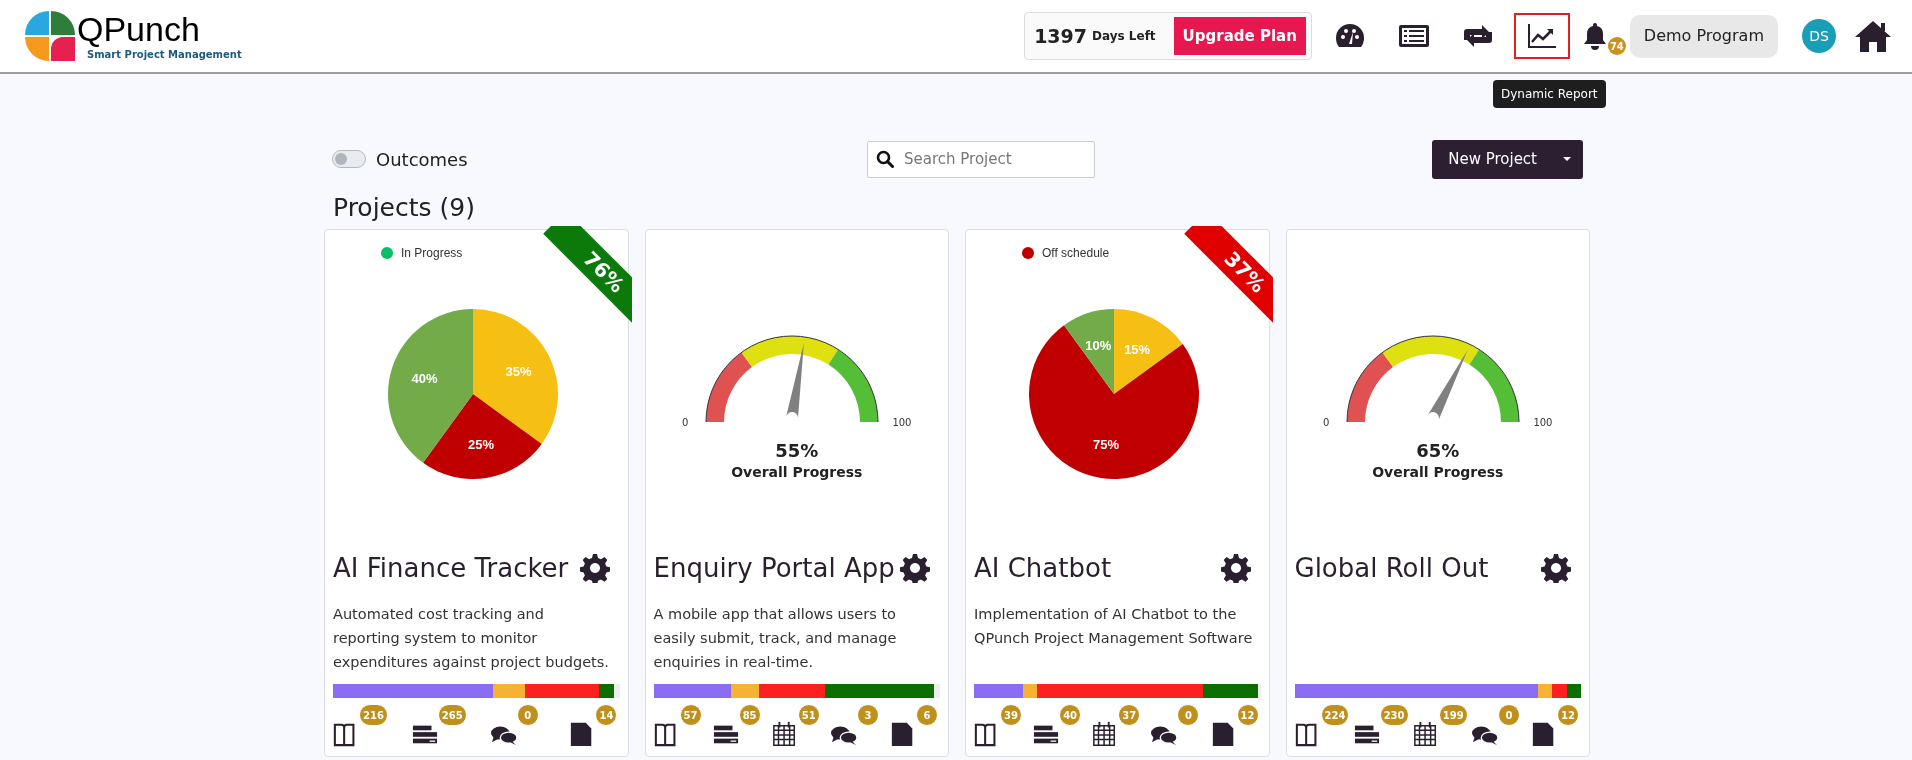  I want to click on logo-icon, so click(50, 36).